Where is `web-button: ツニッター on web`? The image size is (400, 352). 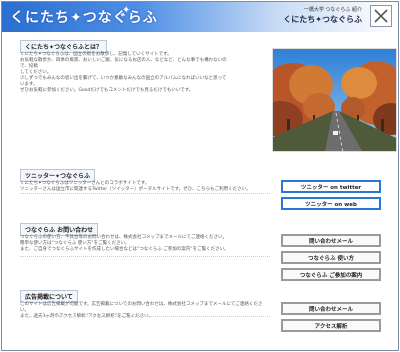 web-button: ツニッター on web is located at coordinates (331, 203).